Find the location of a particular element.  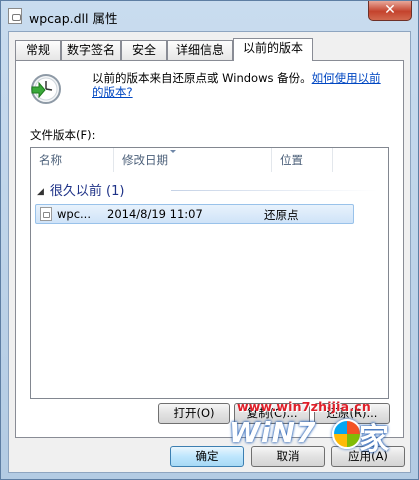

tab-details: 详细信息 is located at coordinates (200, 50).